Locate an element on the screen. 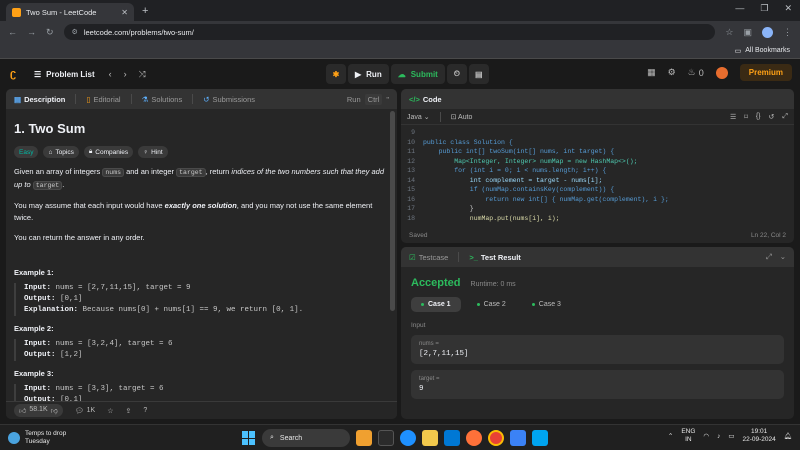 The width and height of the screenshot is (800, 450). leetcode-logo-icon: ʗ is located at coordinates (16, 74).